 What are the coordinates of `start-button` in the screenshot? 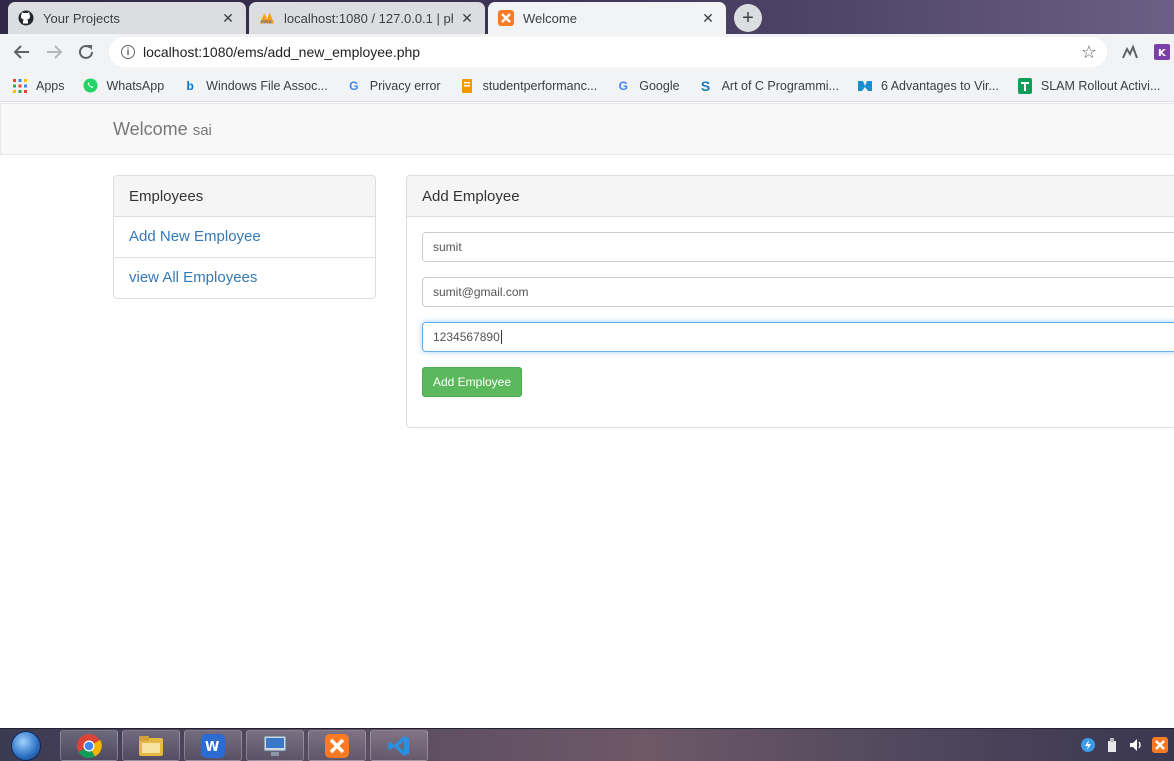 It's located at (26, 745).